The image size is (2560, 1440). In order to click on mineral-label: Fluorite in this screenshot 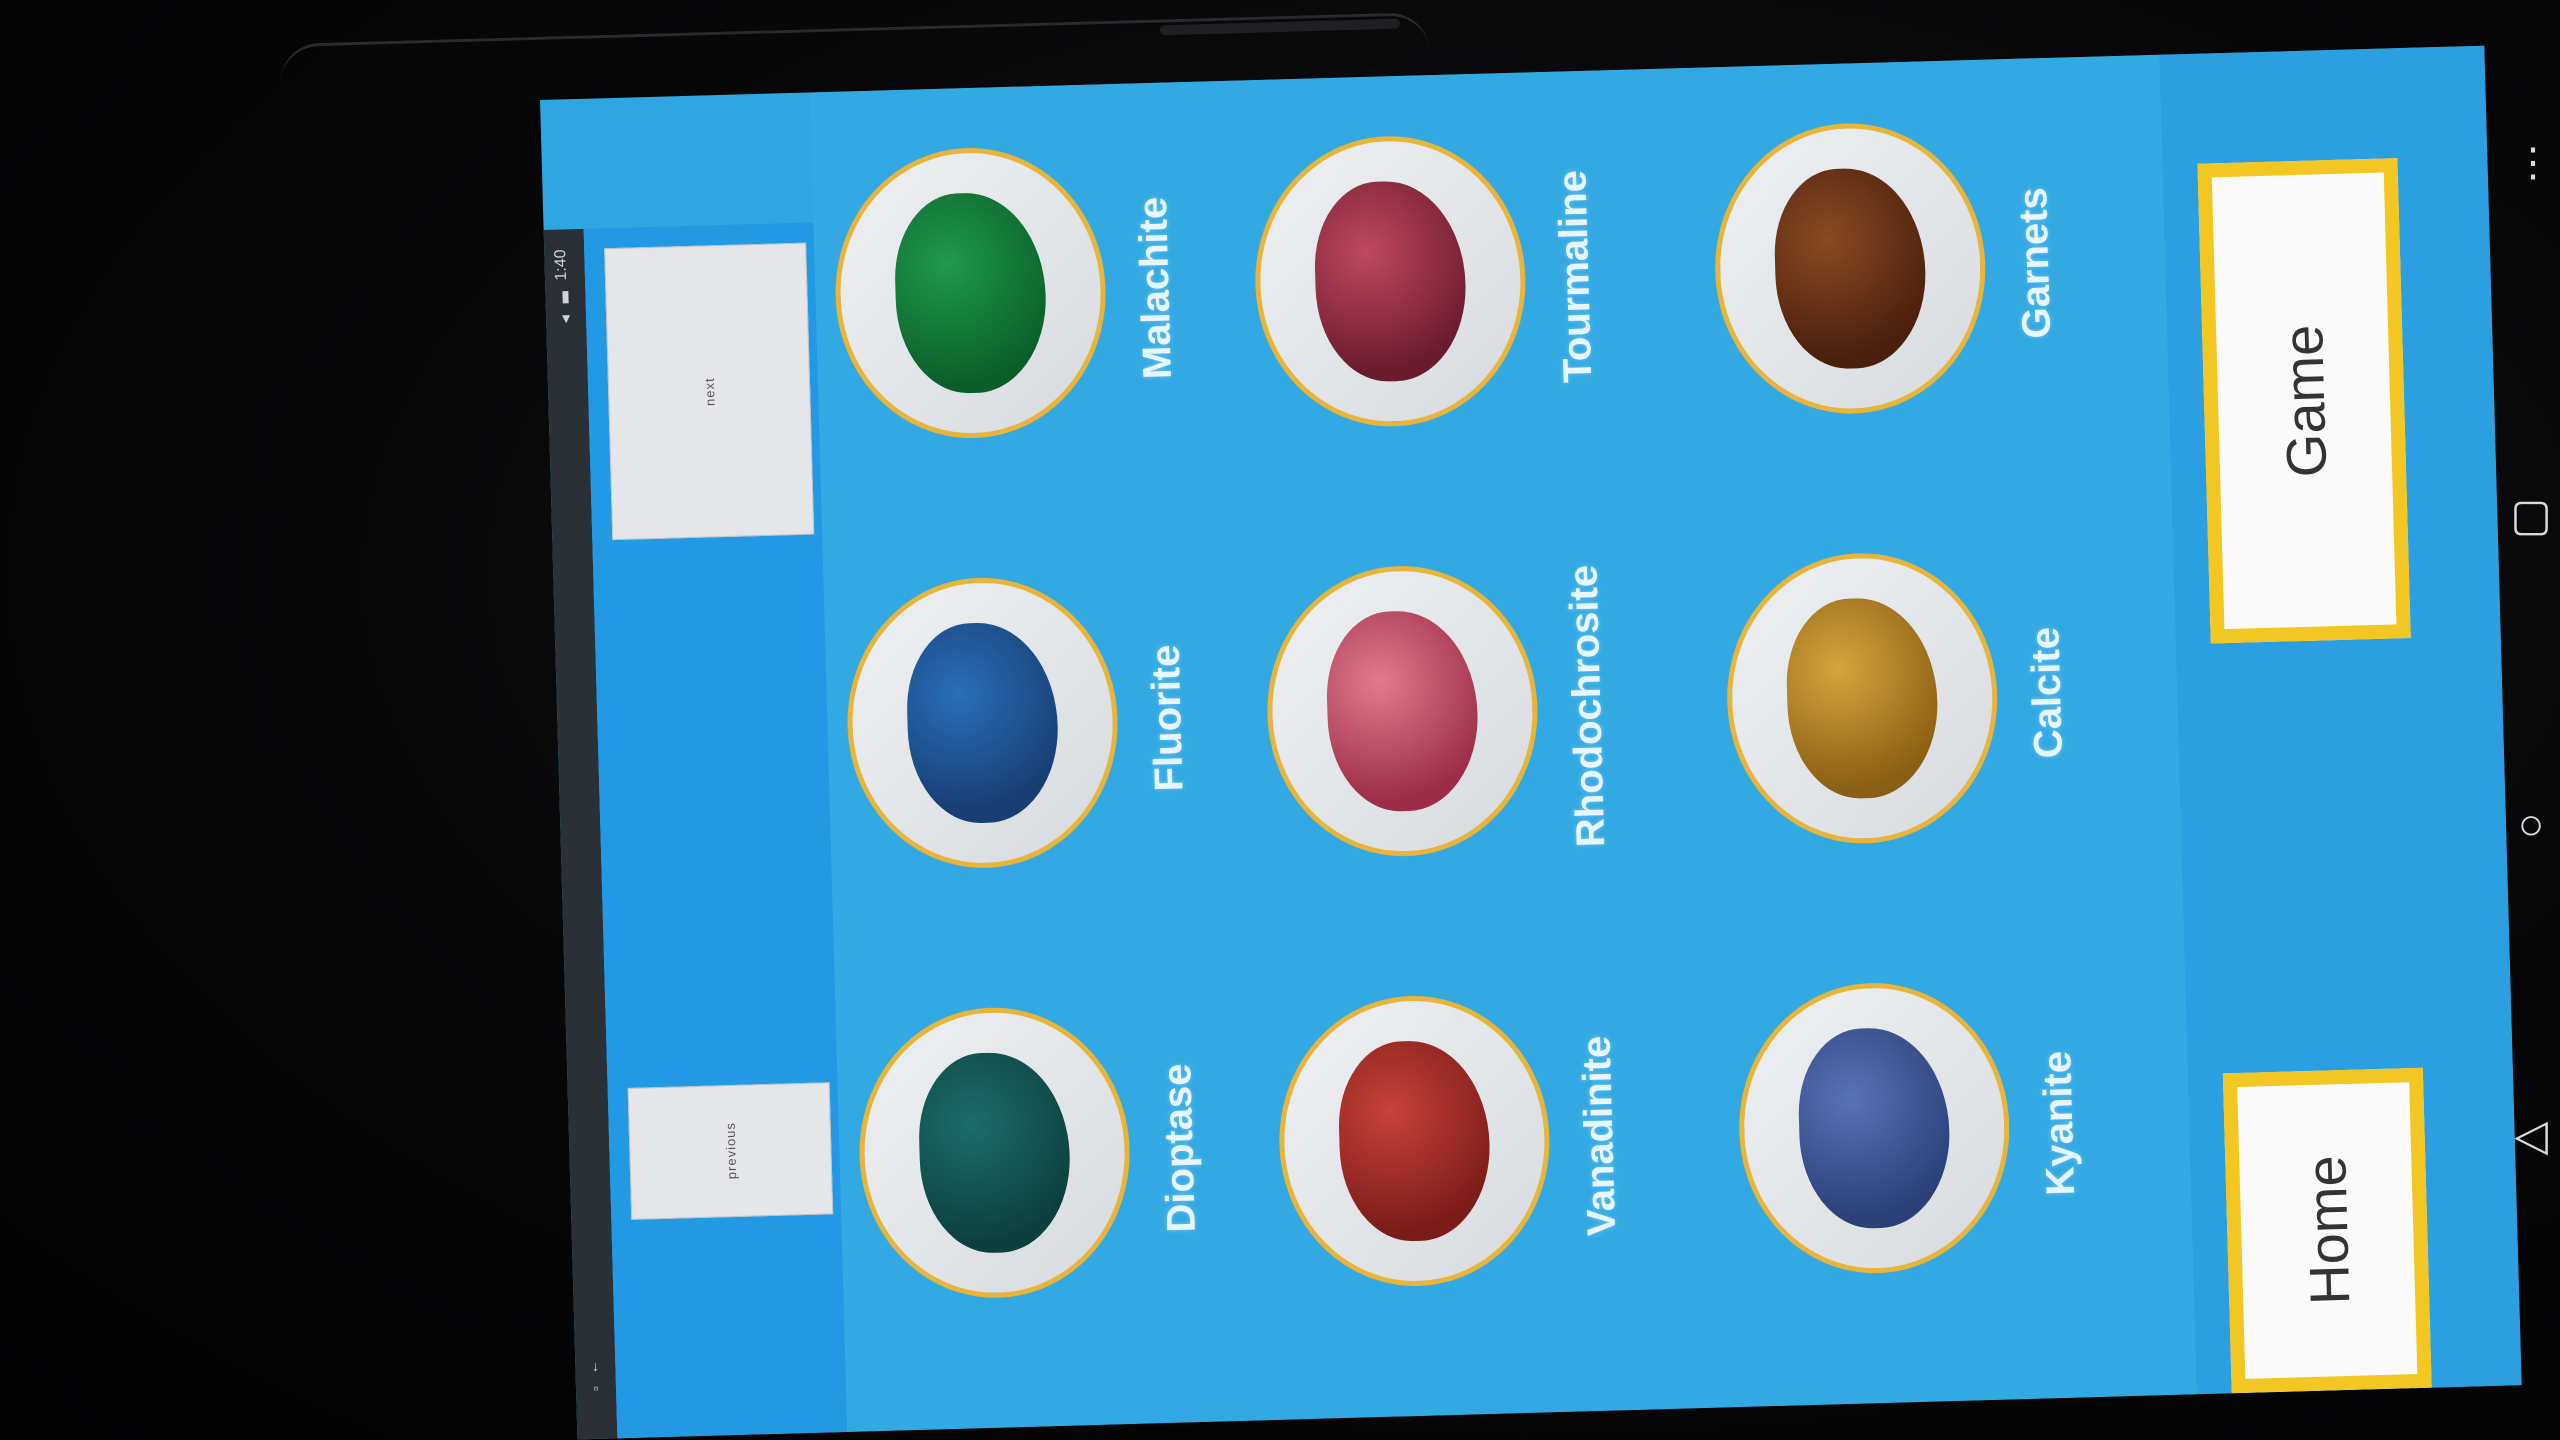, I will do `click(1167, 717)`.